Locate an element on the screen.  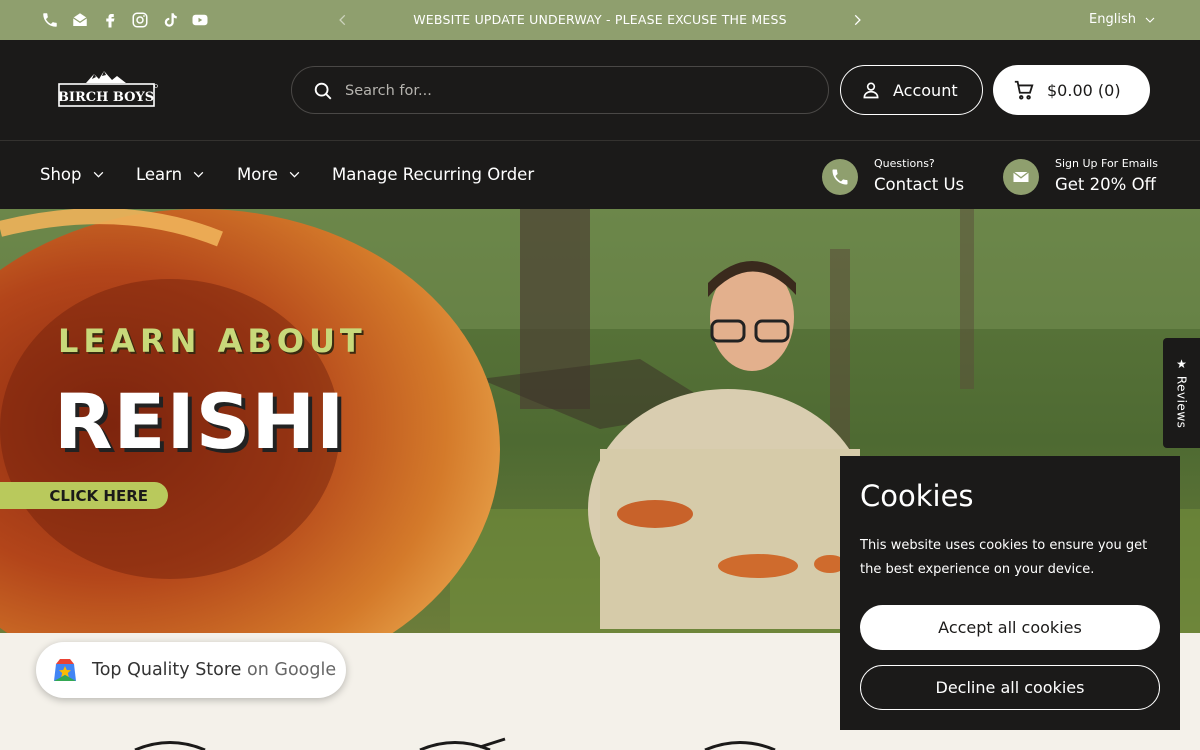
account-label: Account is located at coordinates (925, 90).